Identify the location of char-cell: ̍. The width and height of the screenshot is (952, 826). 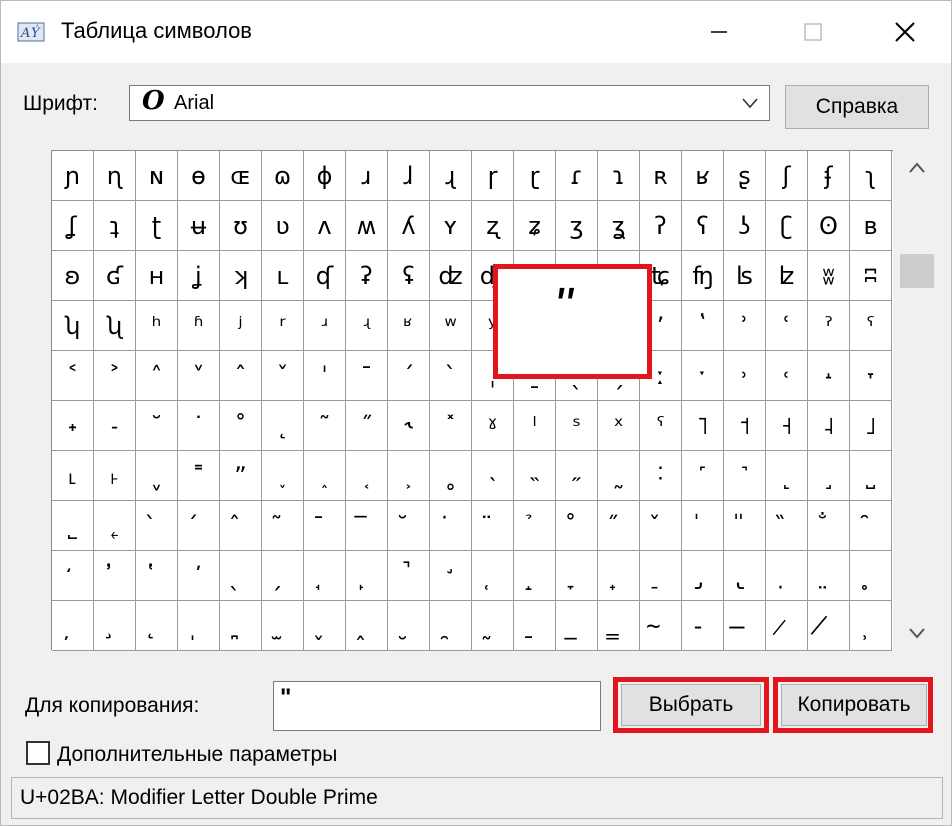
(703, 526).